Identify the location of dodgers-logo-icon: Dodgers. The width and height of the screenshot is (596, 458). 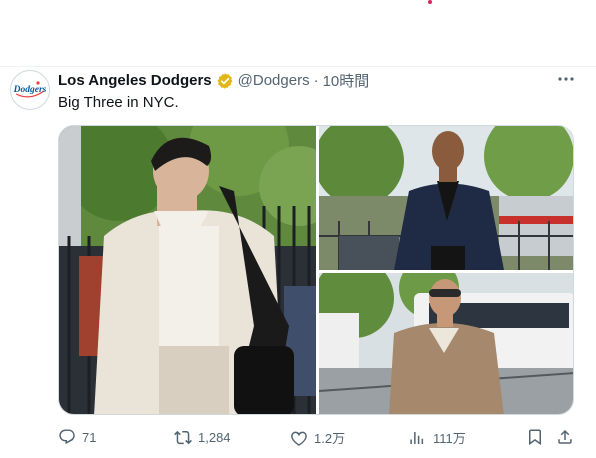
(30, 90).